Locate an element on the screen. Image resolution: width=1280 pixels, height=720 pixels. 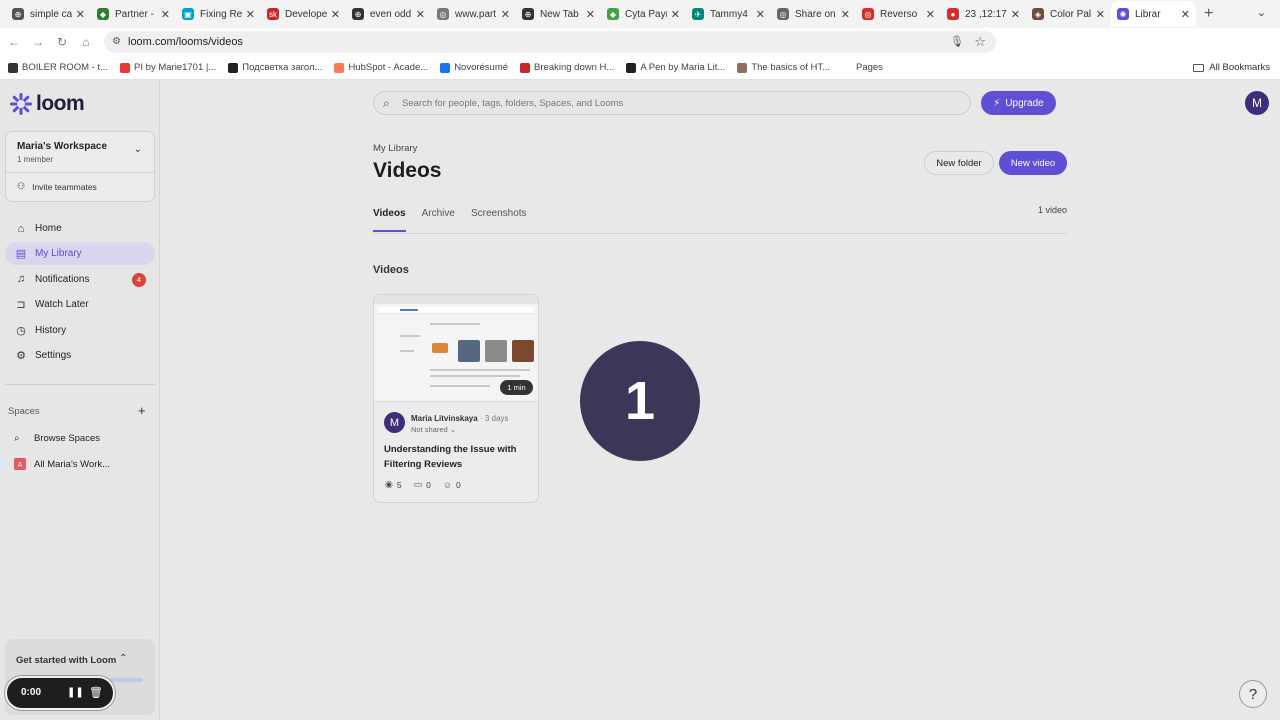
invite-teammates-button: ⚇ Invite teammates is located at coordinates (57, 186).